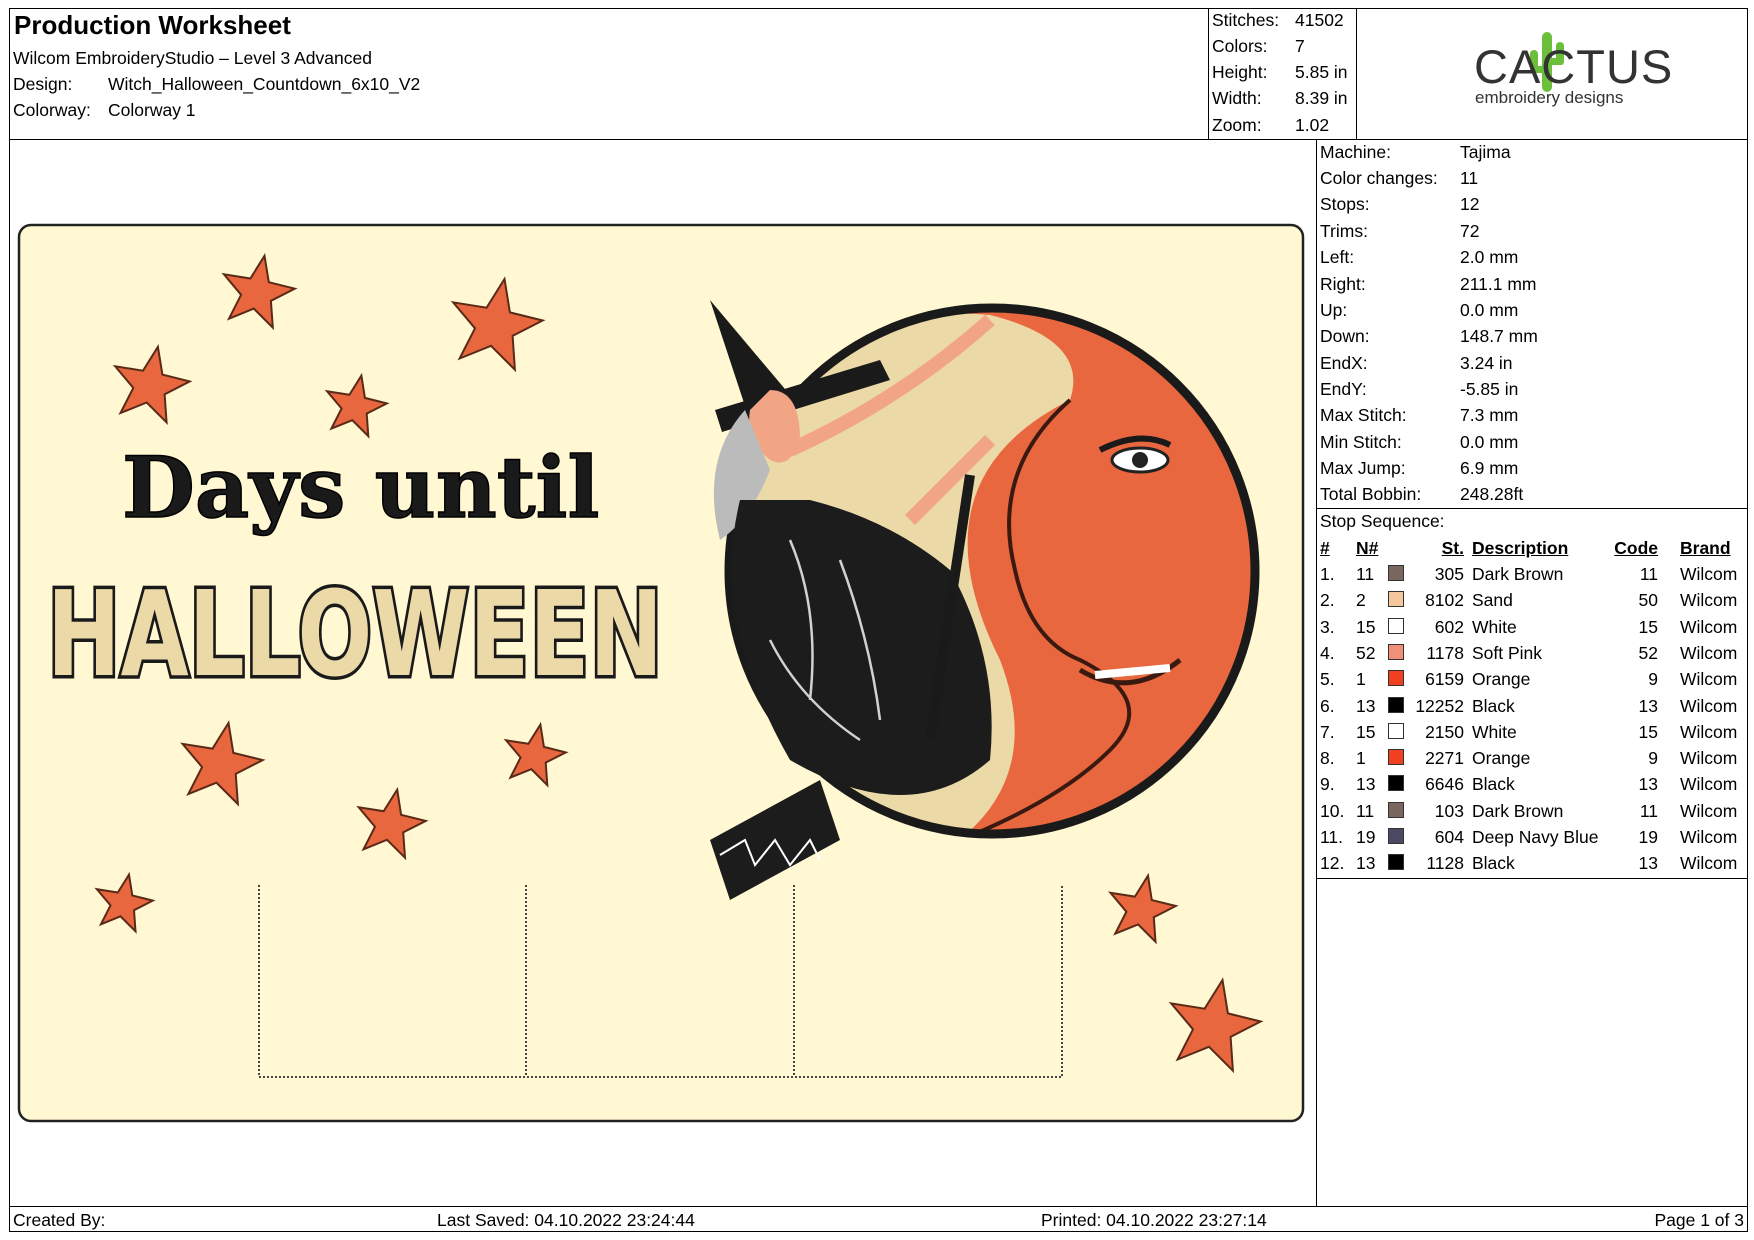  What do you see at coordinates (355, 634) in the screenshot?
I see `halloween-text: HALLOWEEN` at bounding box center [355, 634].